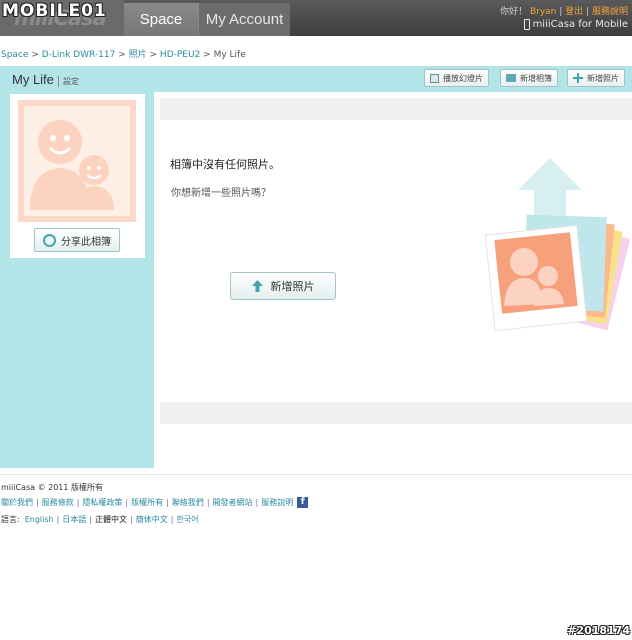 The width and height of the screenshot is (632, 640). What do you see at coordinates (58, 502) in the screenshot?
I see `footer-link-terms: 服務條款` at bounding box center [58, 502].